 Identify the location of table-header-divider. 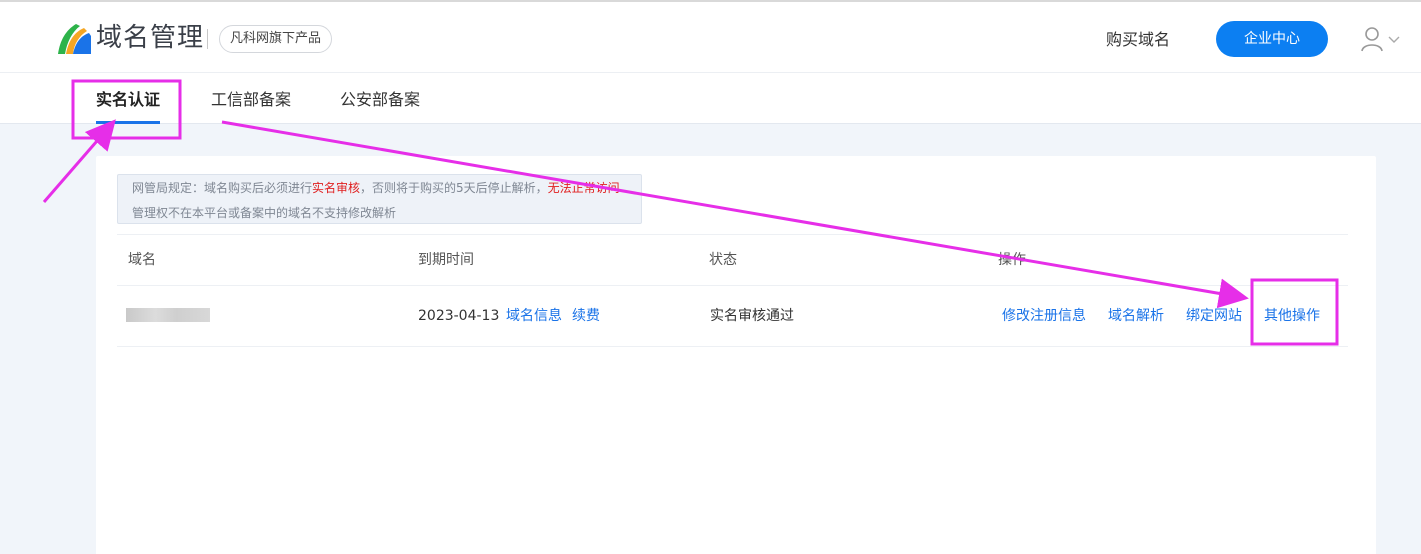
(732, 285).